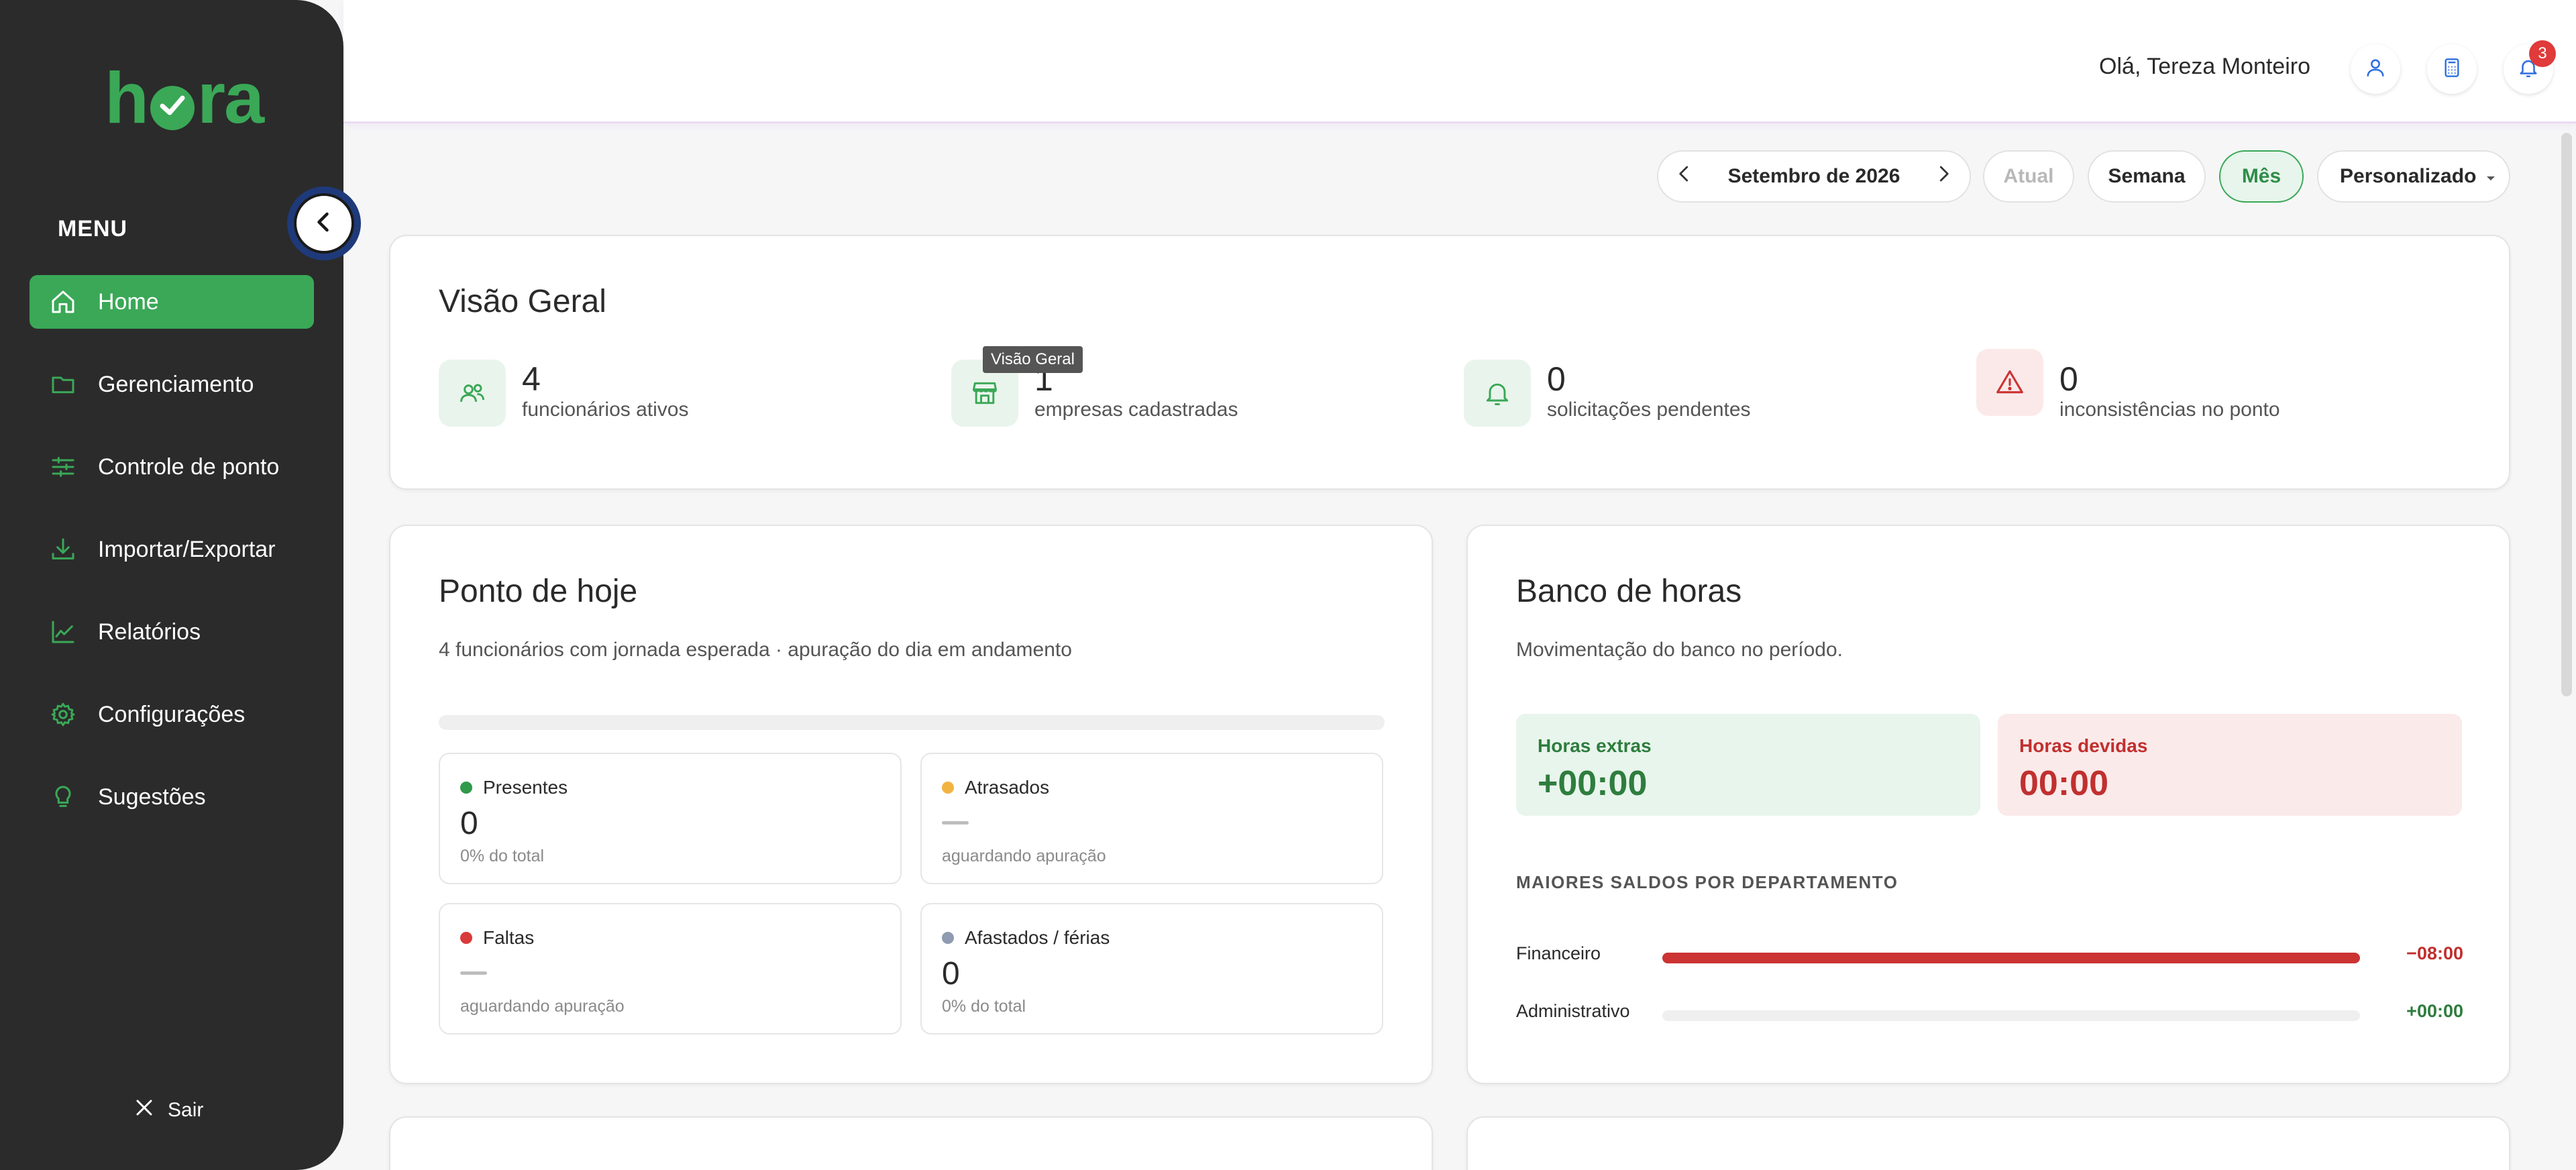 This screenshot has width=2576, height=1170. What do you see at coordinates (63, 714) in the screenshot?
I see `gear-icon` at bounding box center [63, 714].